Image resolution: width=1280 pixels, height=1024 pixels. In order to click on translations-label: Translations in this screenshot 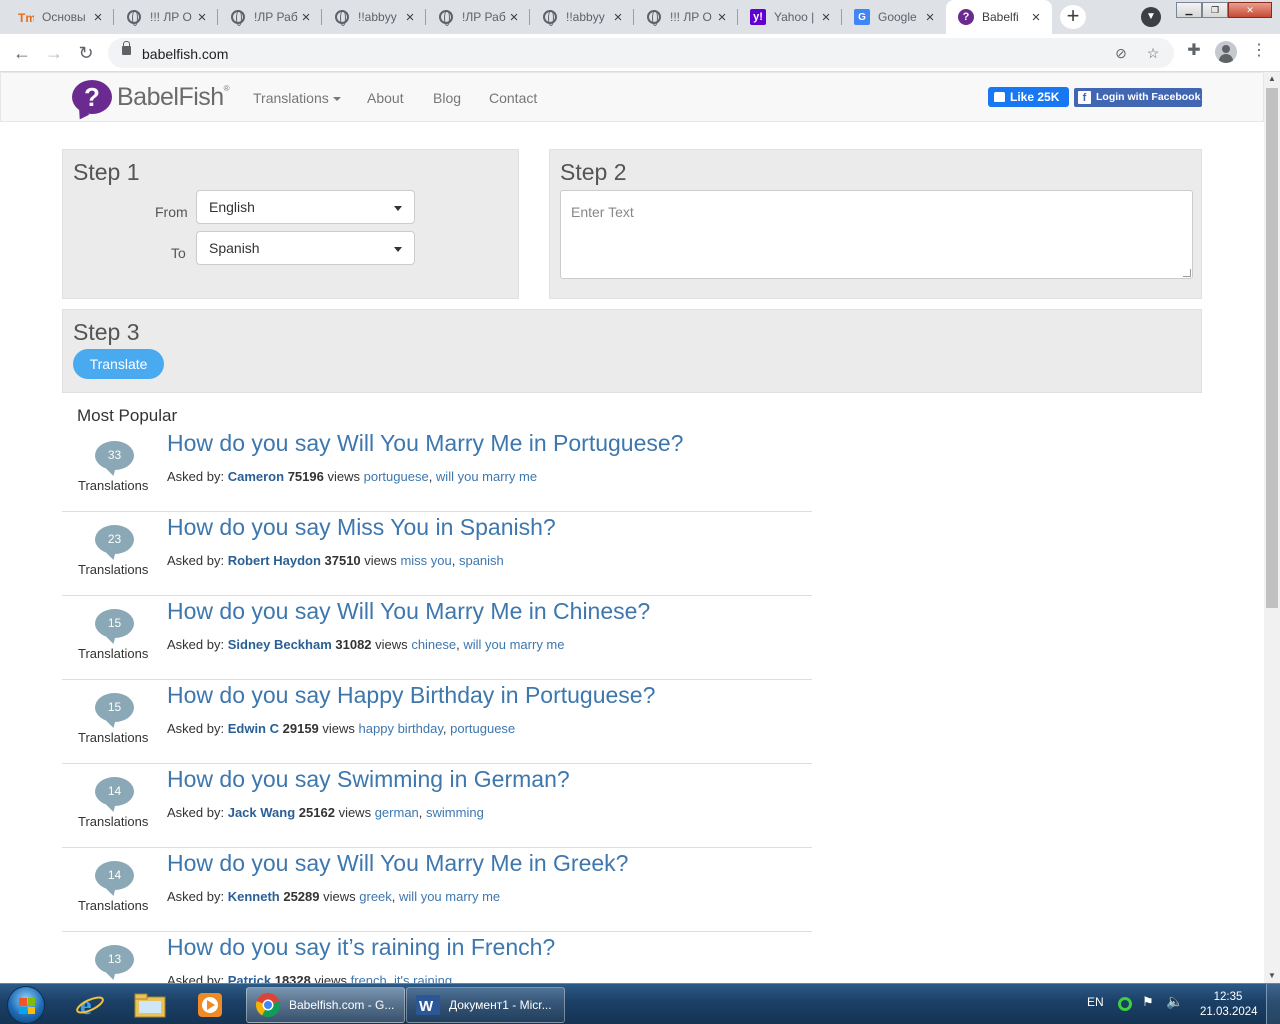, I will do `click(113, 485)`.